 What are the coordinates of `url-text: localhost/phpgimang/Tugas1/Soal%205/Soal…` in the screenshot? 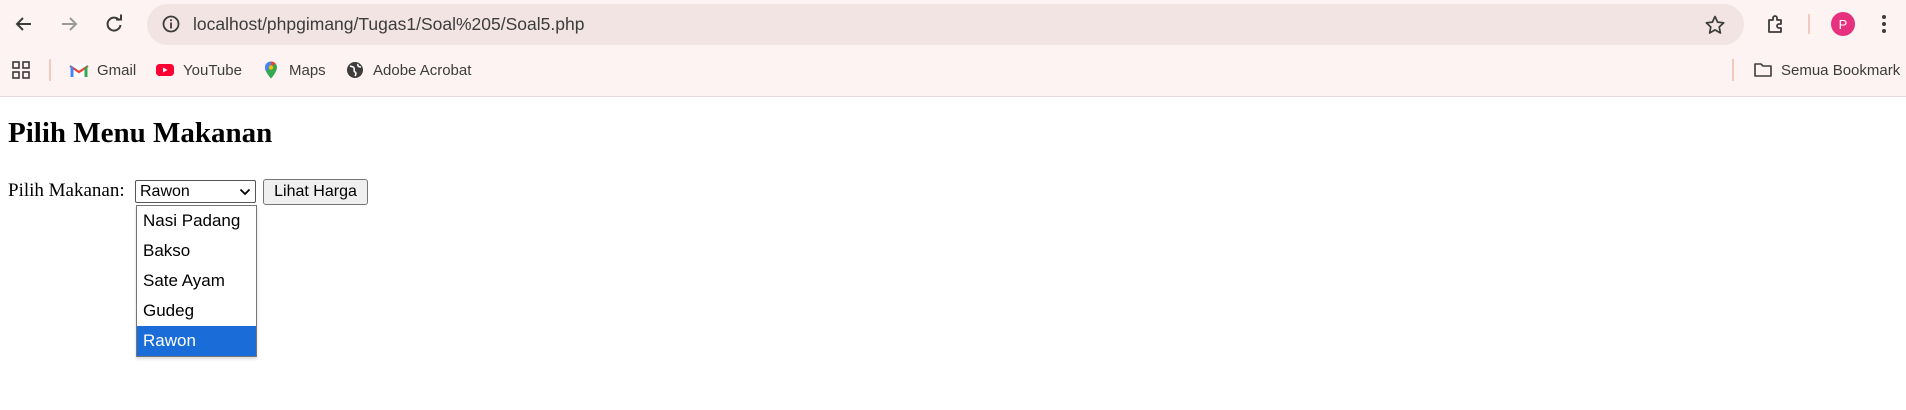 It's located at (388, 24).